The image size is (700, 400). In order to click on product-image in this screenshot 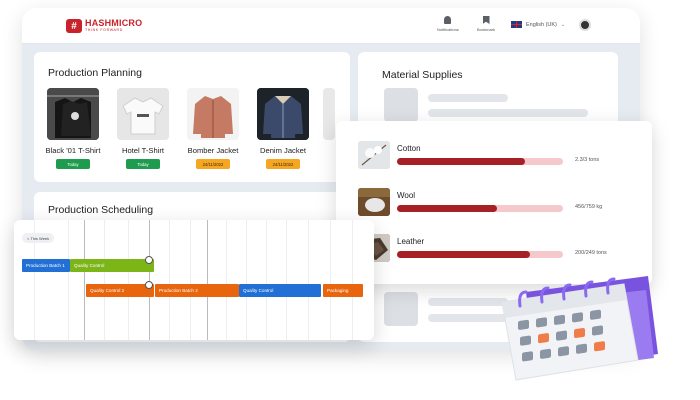, I will do `click(329, 114)`.